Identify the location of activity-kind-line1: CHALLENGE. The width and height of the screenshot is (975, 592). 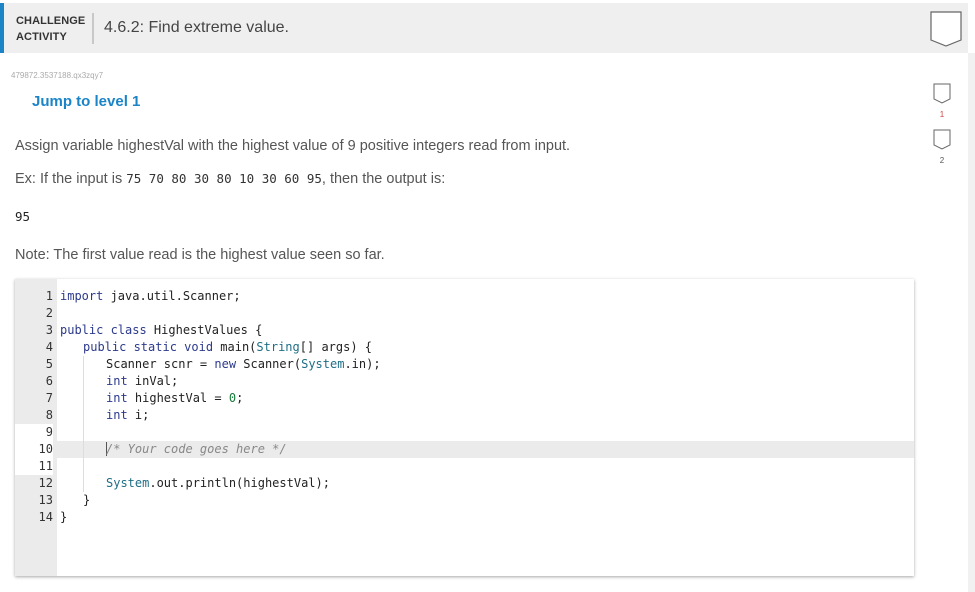
(51, 21).